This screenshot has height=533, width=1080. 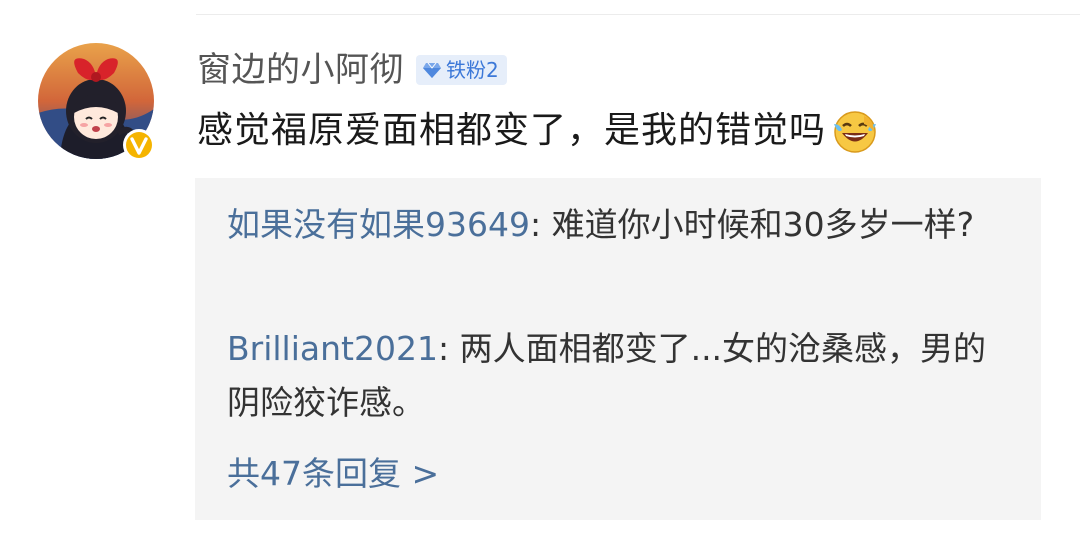 I want to click on verified-v-icon, so click(x=139, y=145).